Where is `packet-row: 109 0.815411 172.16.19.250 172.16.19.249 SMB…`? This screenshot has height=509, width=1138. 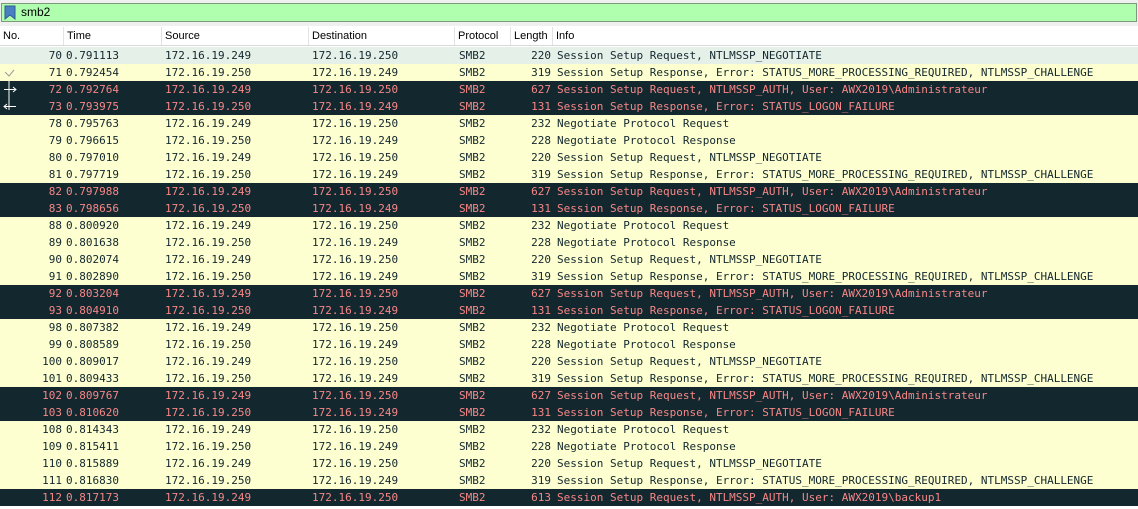
packet-row: 109 0.815411 172.16.19.250 172.16.19.249 SMB… is located at coordinates (569, 446).